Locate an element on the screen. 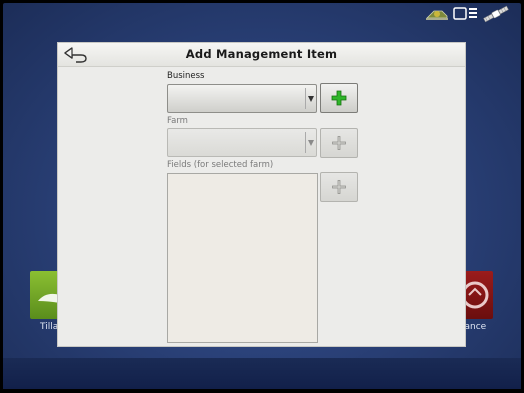  business-label: Business is located at coordinates (186, 76).